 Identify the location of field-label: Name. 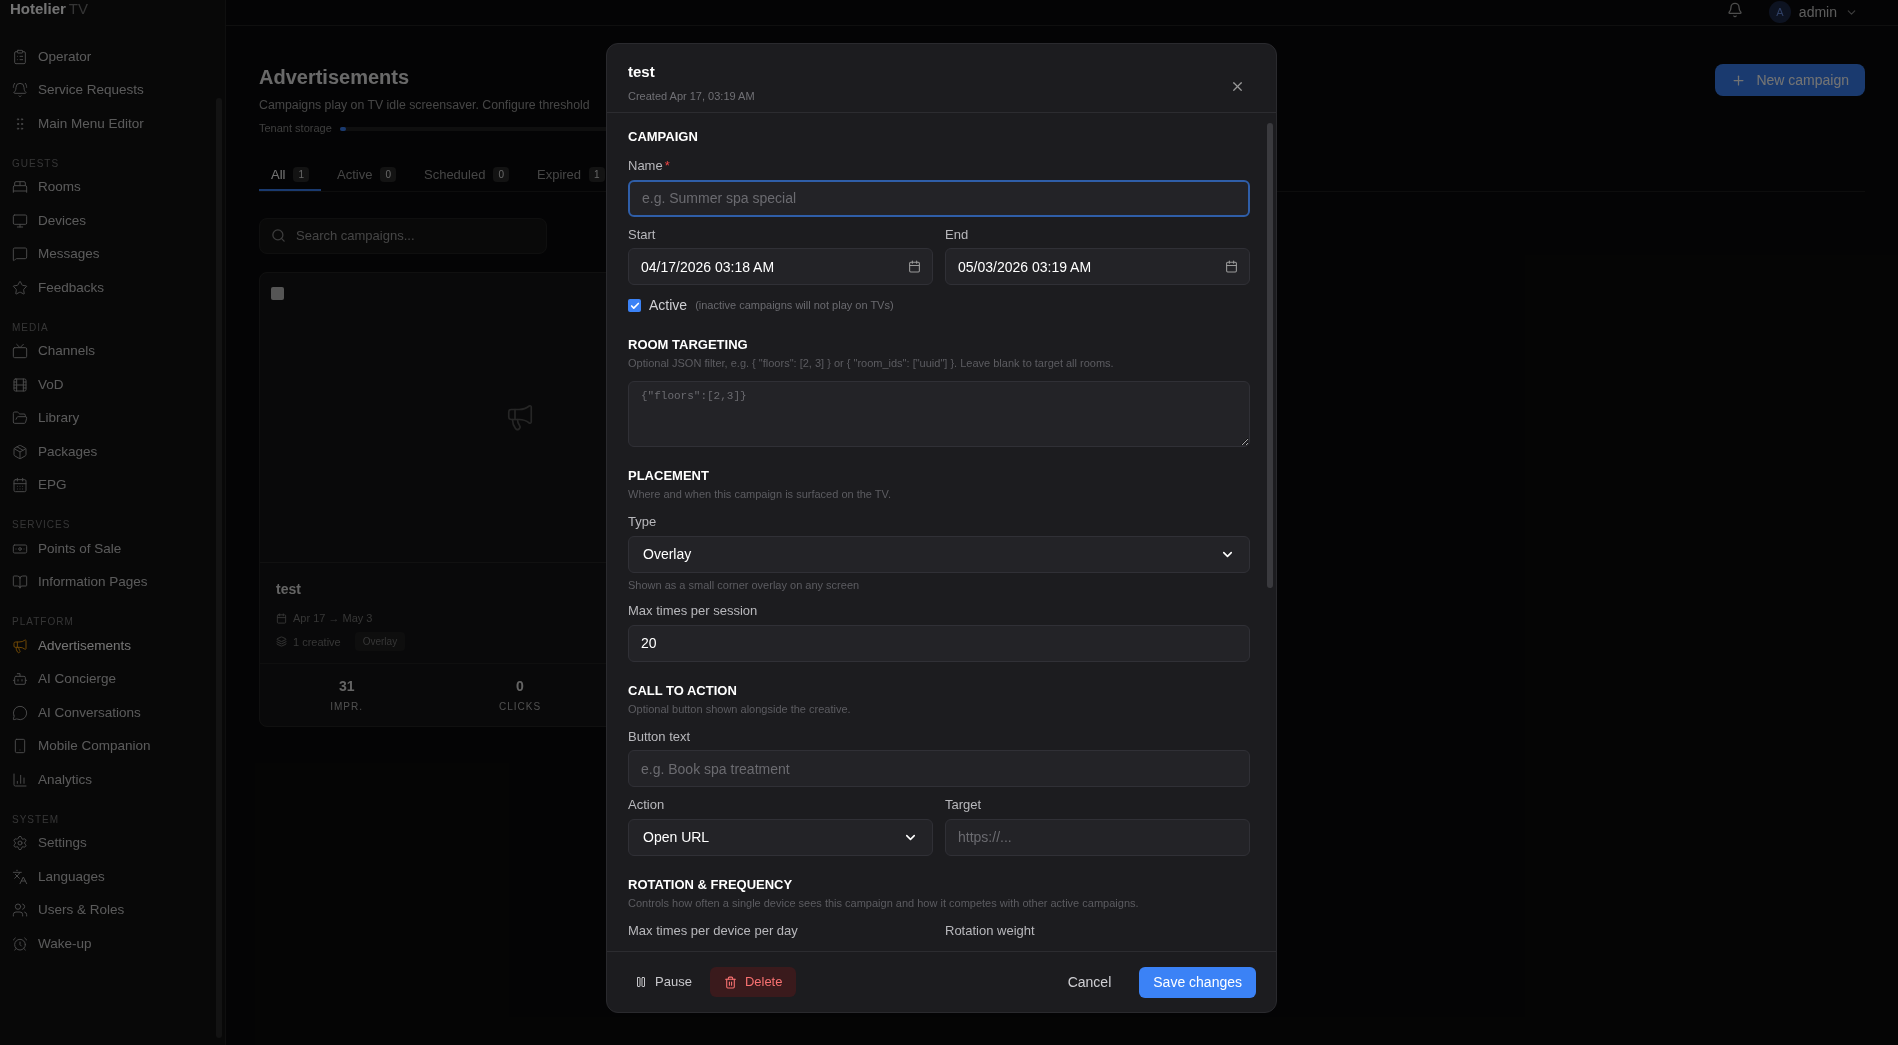
(645, 166).